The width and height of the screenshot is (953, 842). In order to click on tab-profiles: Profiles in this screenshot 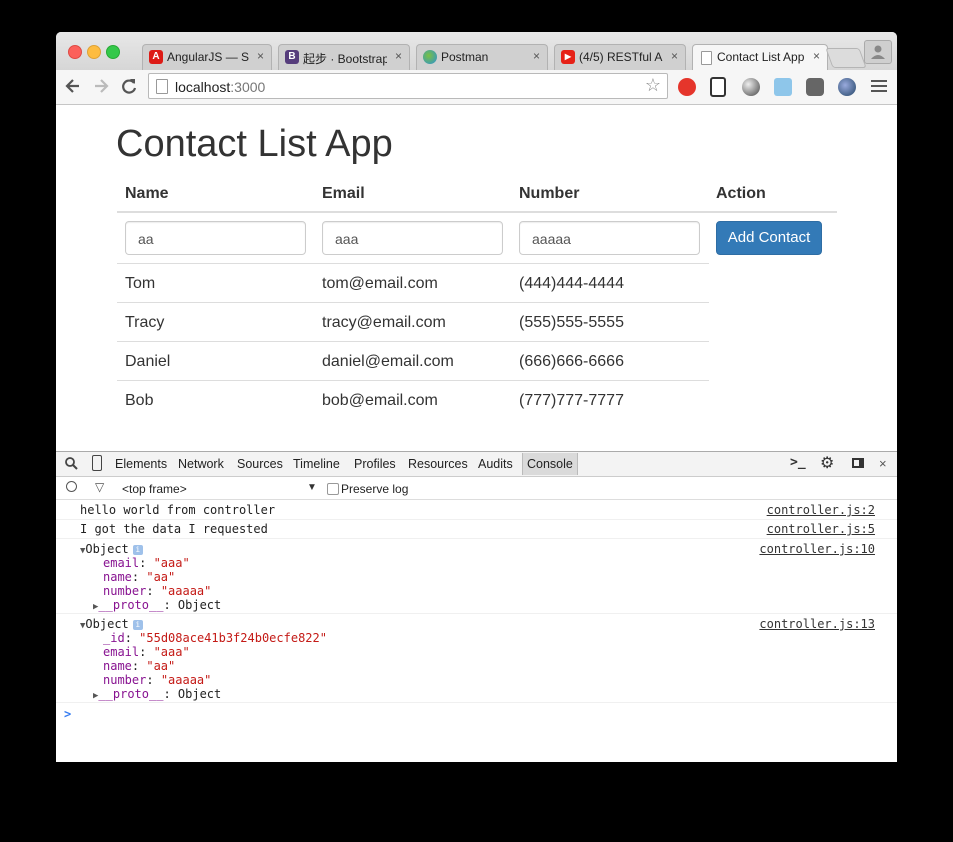, I will do `click(375, 464)`.